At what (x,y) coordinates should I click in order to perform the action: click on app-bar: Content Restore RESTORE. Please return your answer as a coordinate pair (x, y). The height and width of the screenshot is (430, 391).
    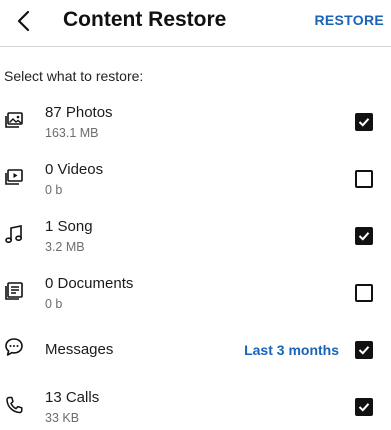
    Looking at the image, I should click on (195, 23).